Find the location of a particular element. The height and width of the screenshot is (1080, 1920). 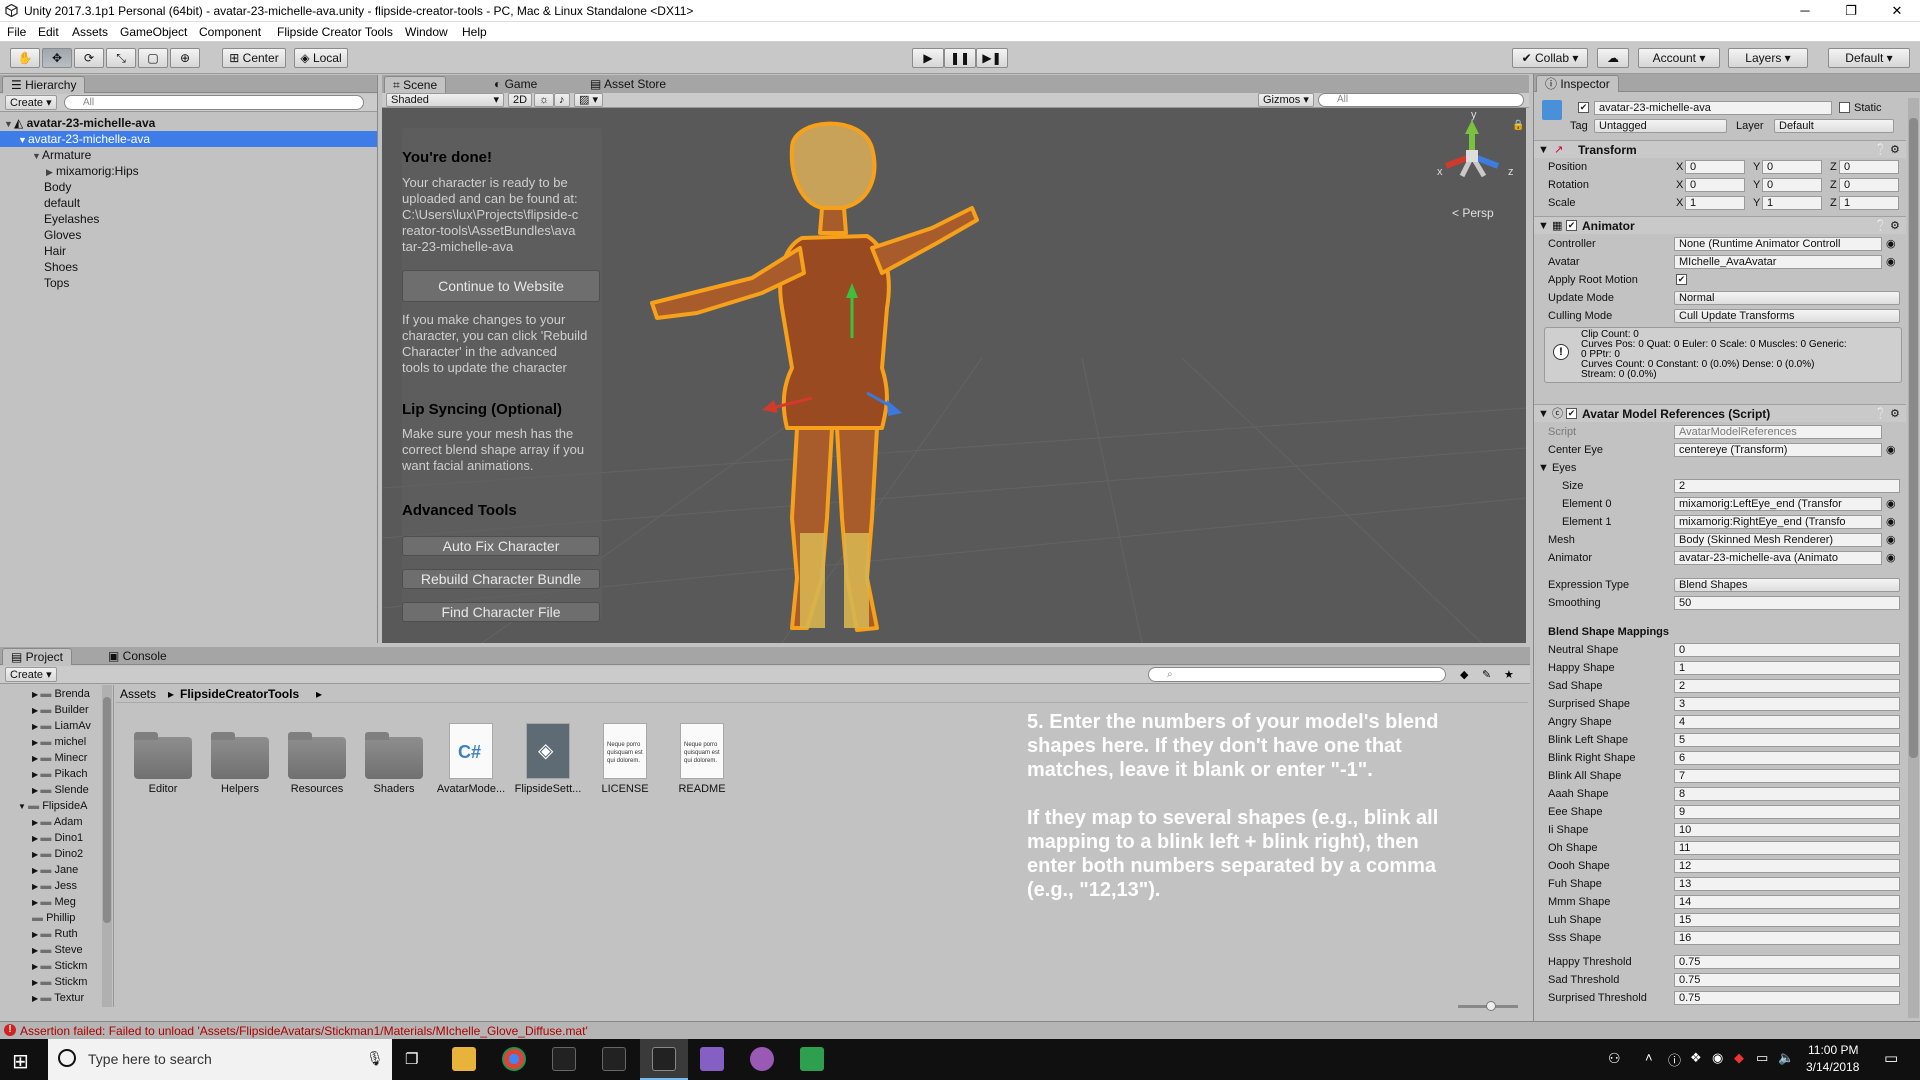

lighting-toggle: ☼ is located at coordinates (544, 100).